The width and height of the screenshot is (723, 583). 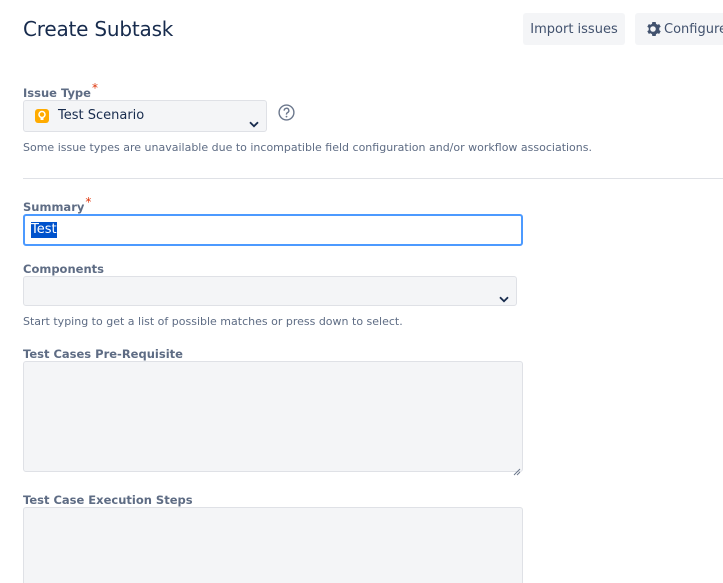 What do you see at coordinates (286, 112) in the screenshot?
I see `help-icon` at bounding box center [286, 112].